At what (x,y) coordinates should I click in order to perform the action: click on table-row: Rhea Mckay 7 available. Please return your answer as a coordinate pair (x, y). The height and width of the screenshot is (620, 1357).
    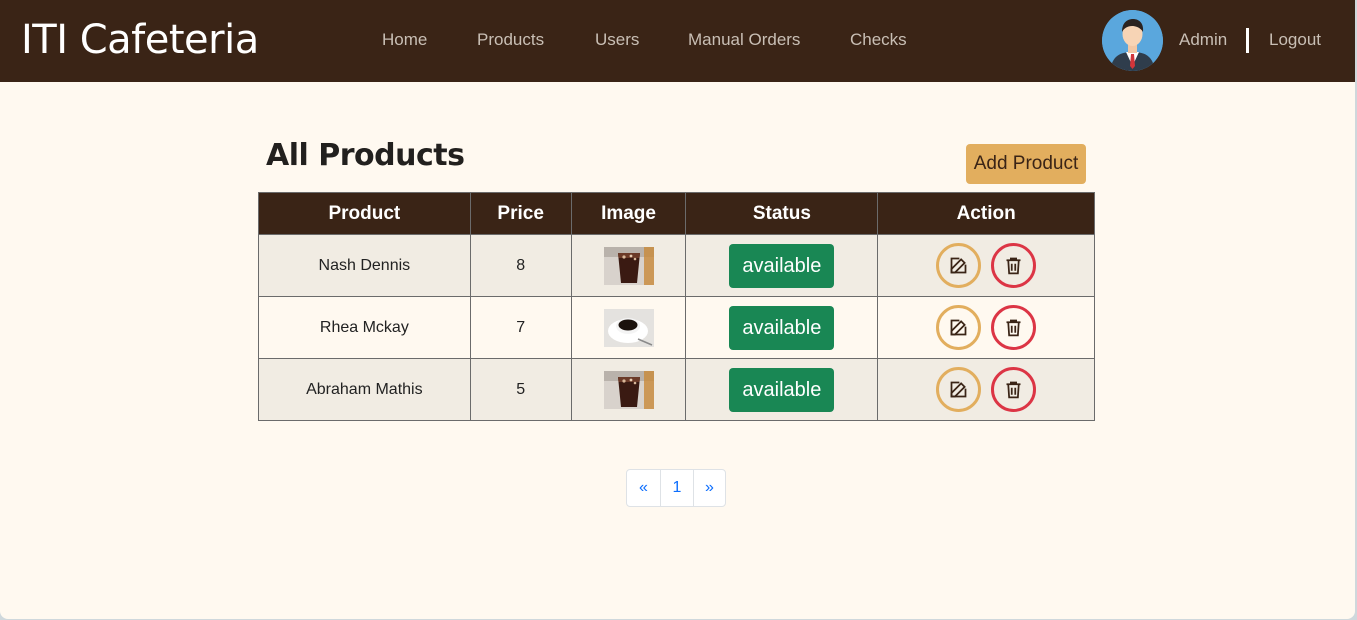
    Looking at the image, I should click on (676, 327).